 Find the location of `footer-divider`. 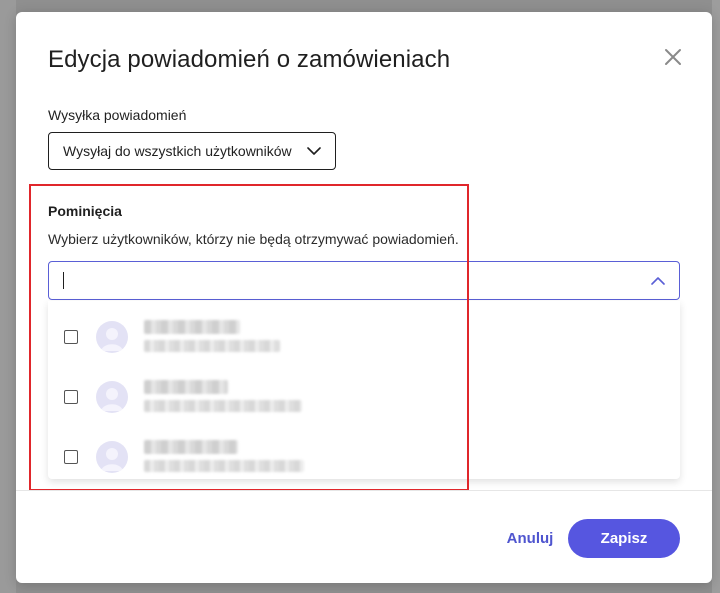

footer-divider is located at coordinates (364, 490).